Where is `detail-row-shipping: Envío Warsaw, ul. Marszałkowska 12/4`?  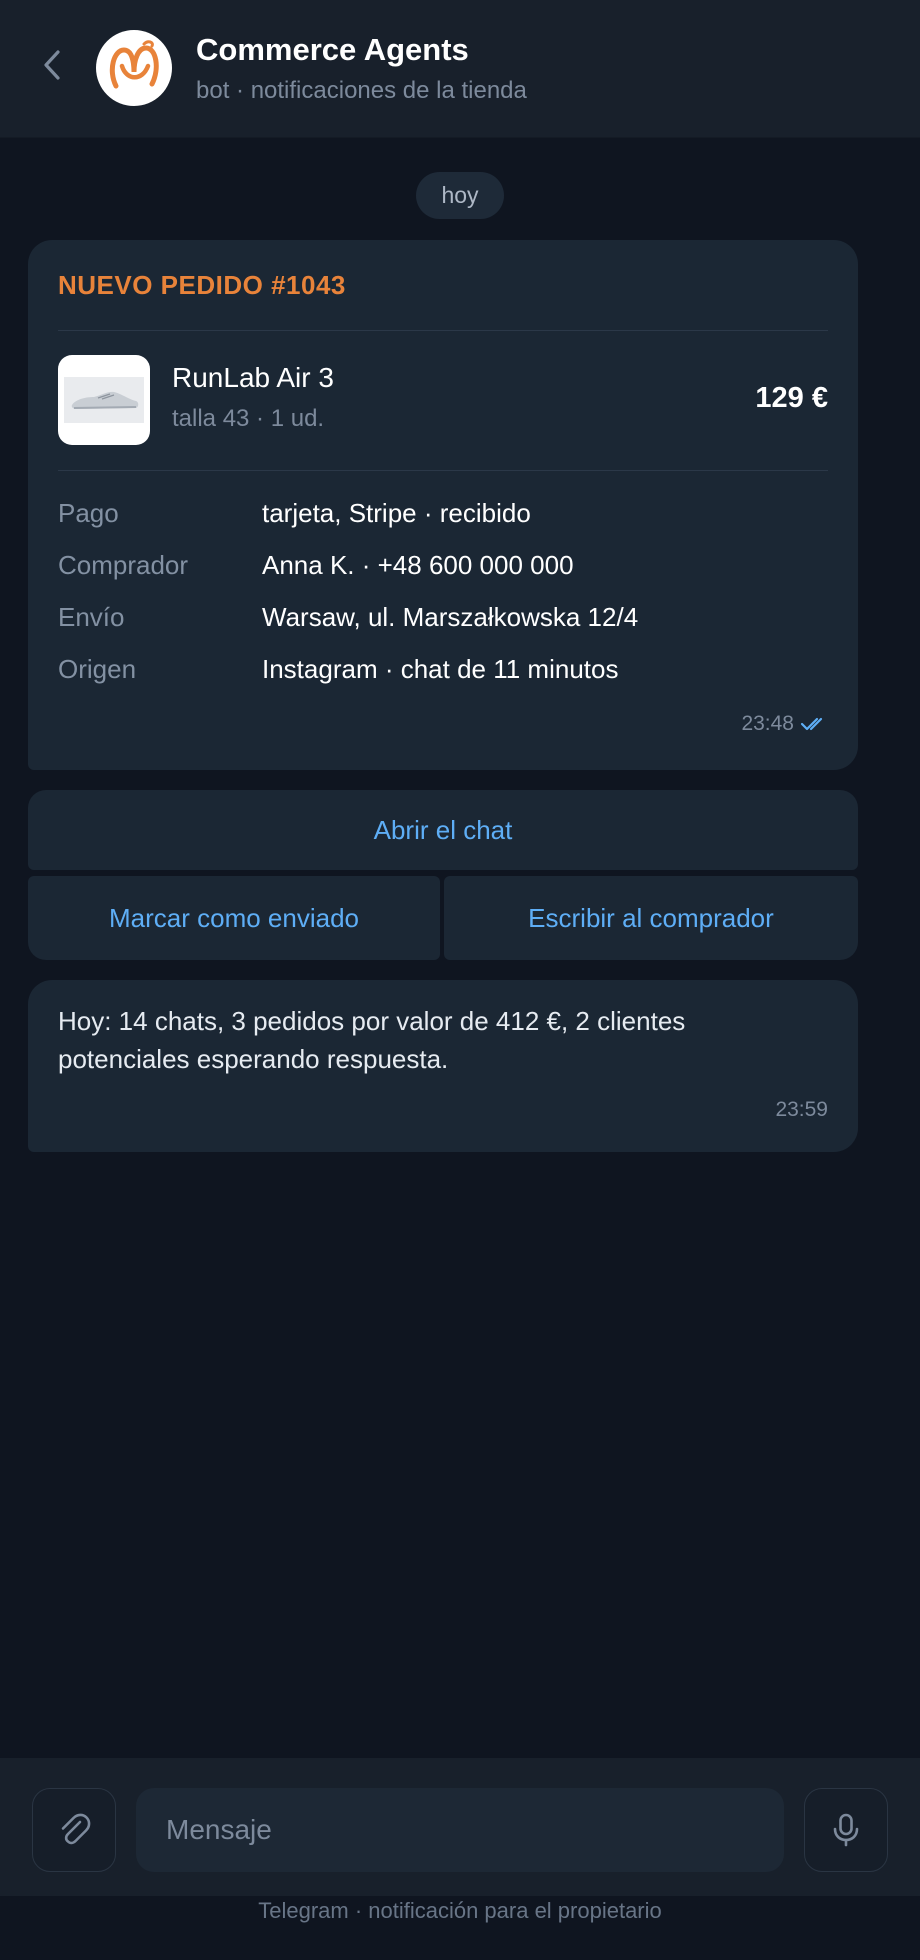 detail-row-shipping: Envío Warsaw, ul. Marszałkowska 12/4 is located at coordinates (443, 620).